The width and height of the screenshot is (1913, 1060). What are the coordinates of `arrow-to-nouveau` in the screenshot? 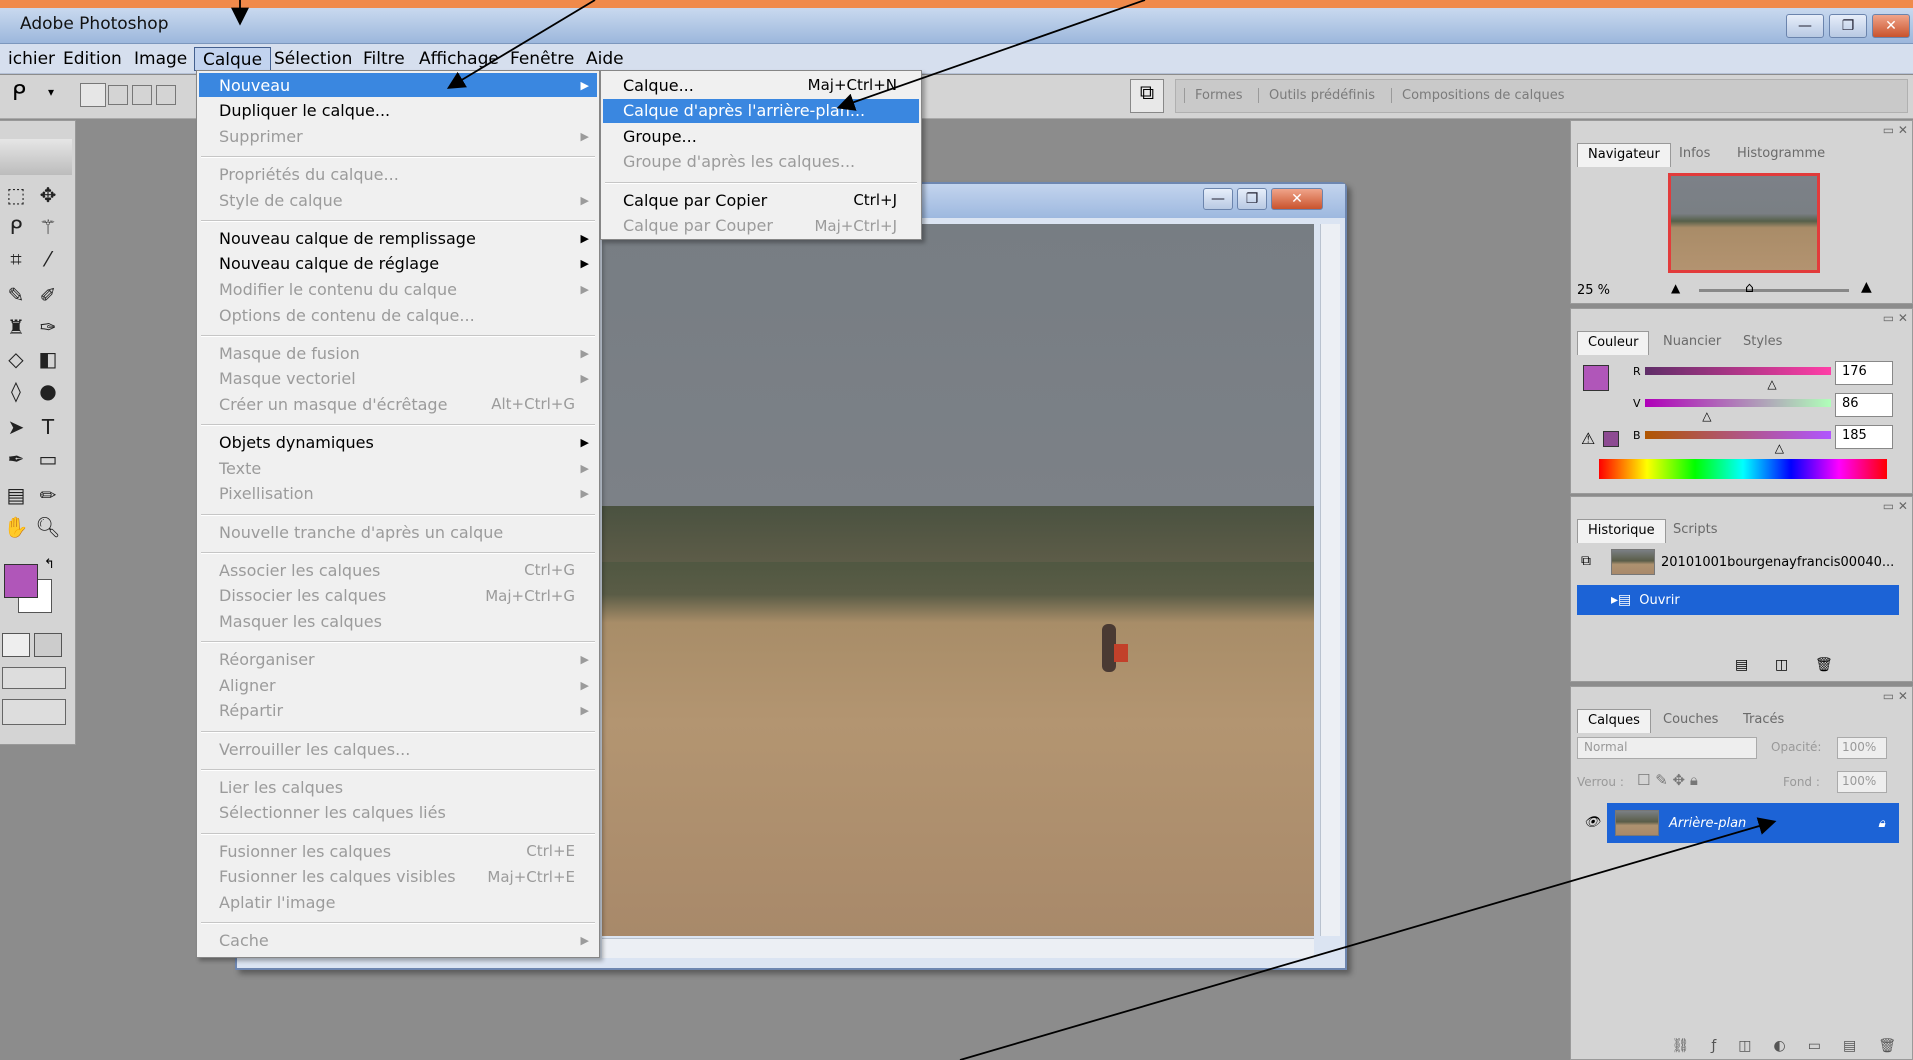 It's located at (521, 44).